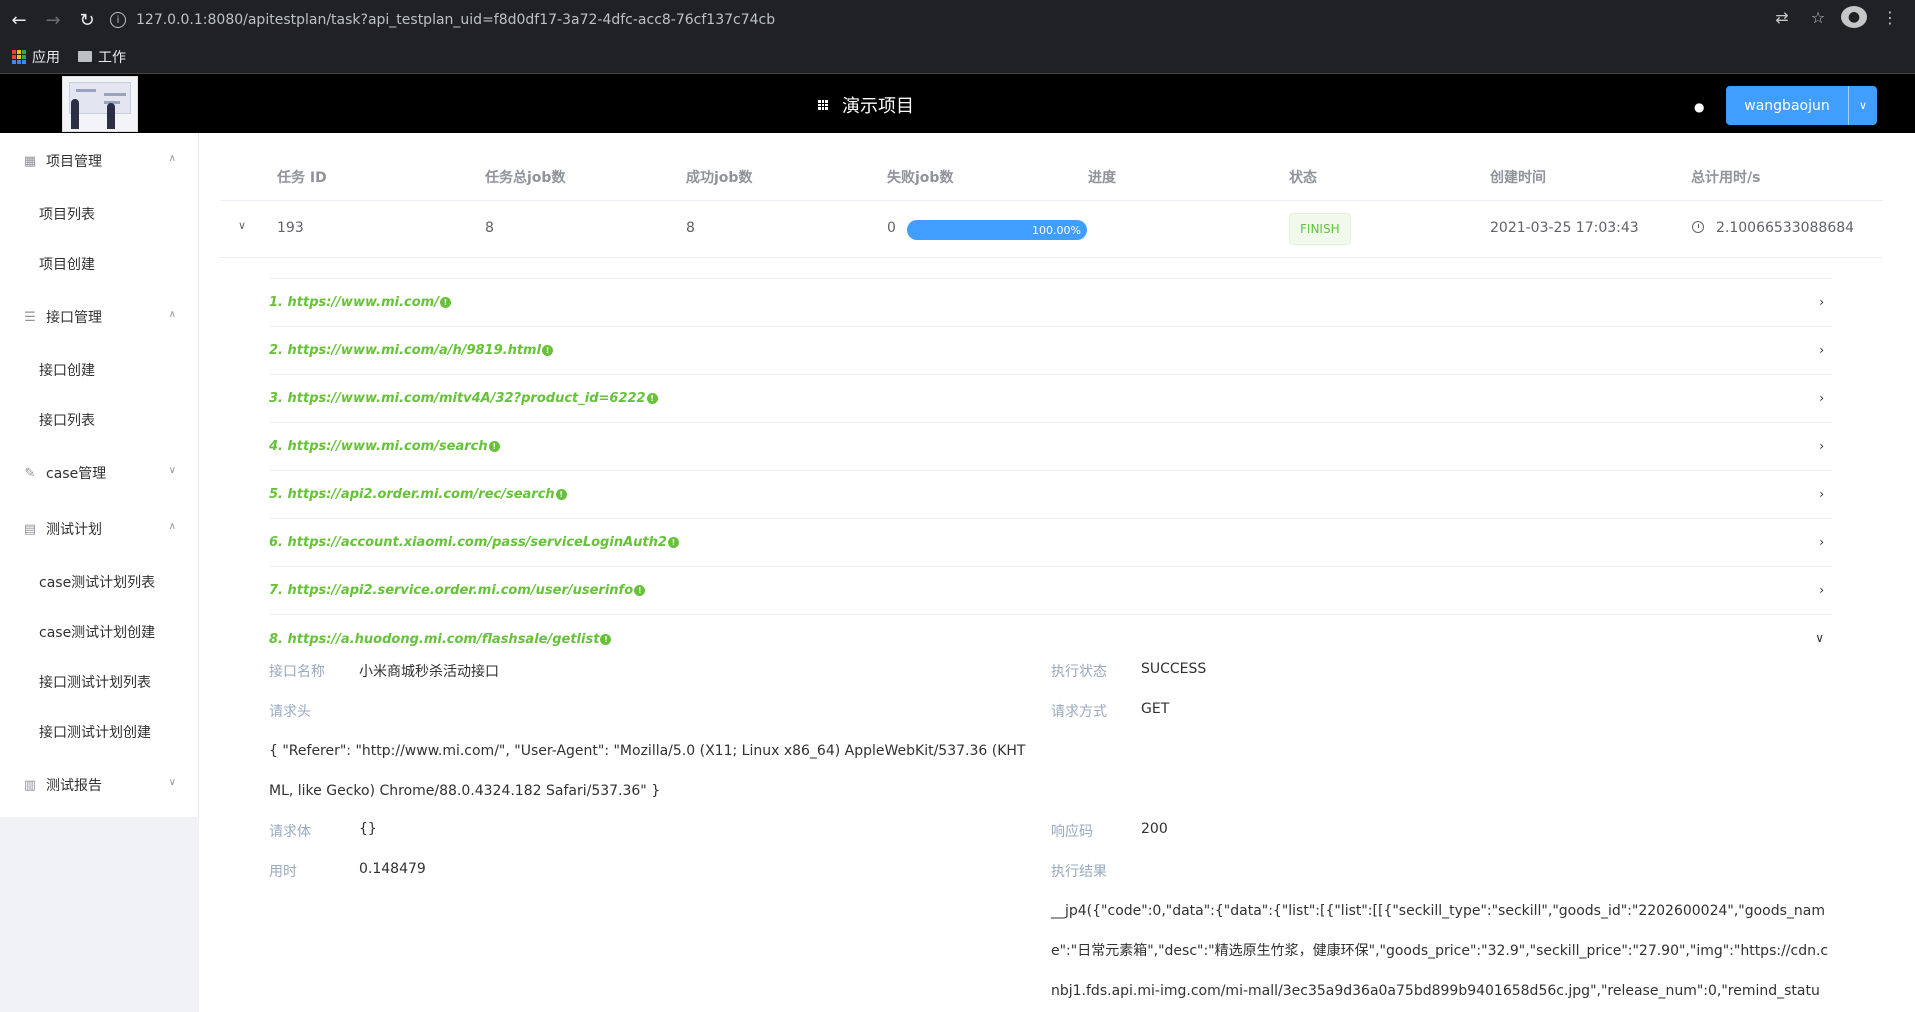  I want to click on profile-icon: ●, so click(1854, 17).